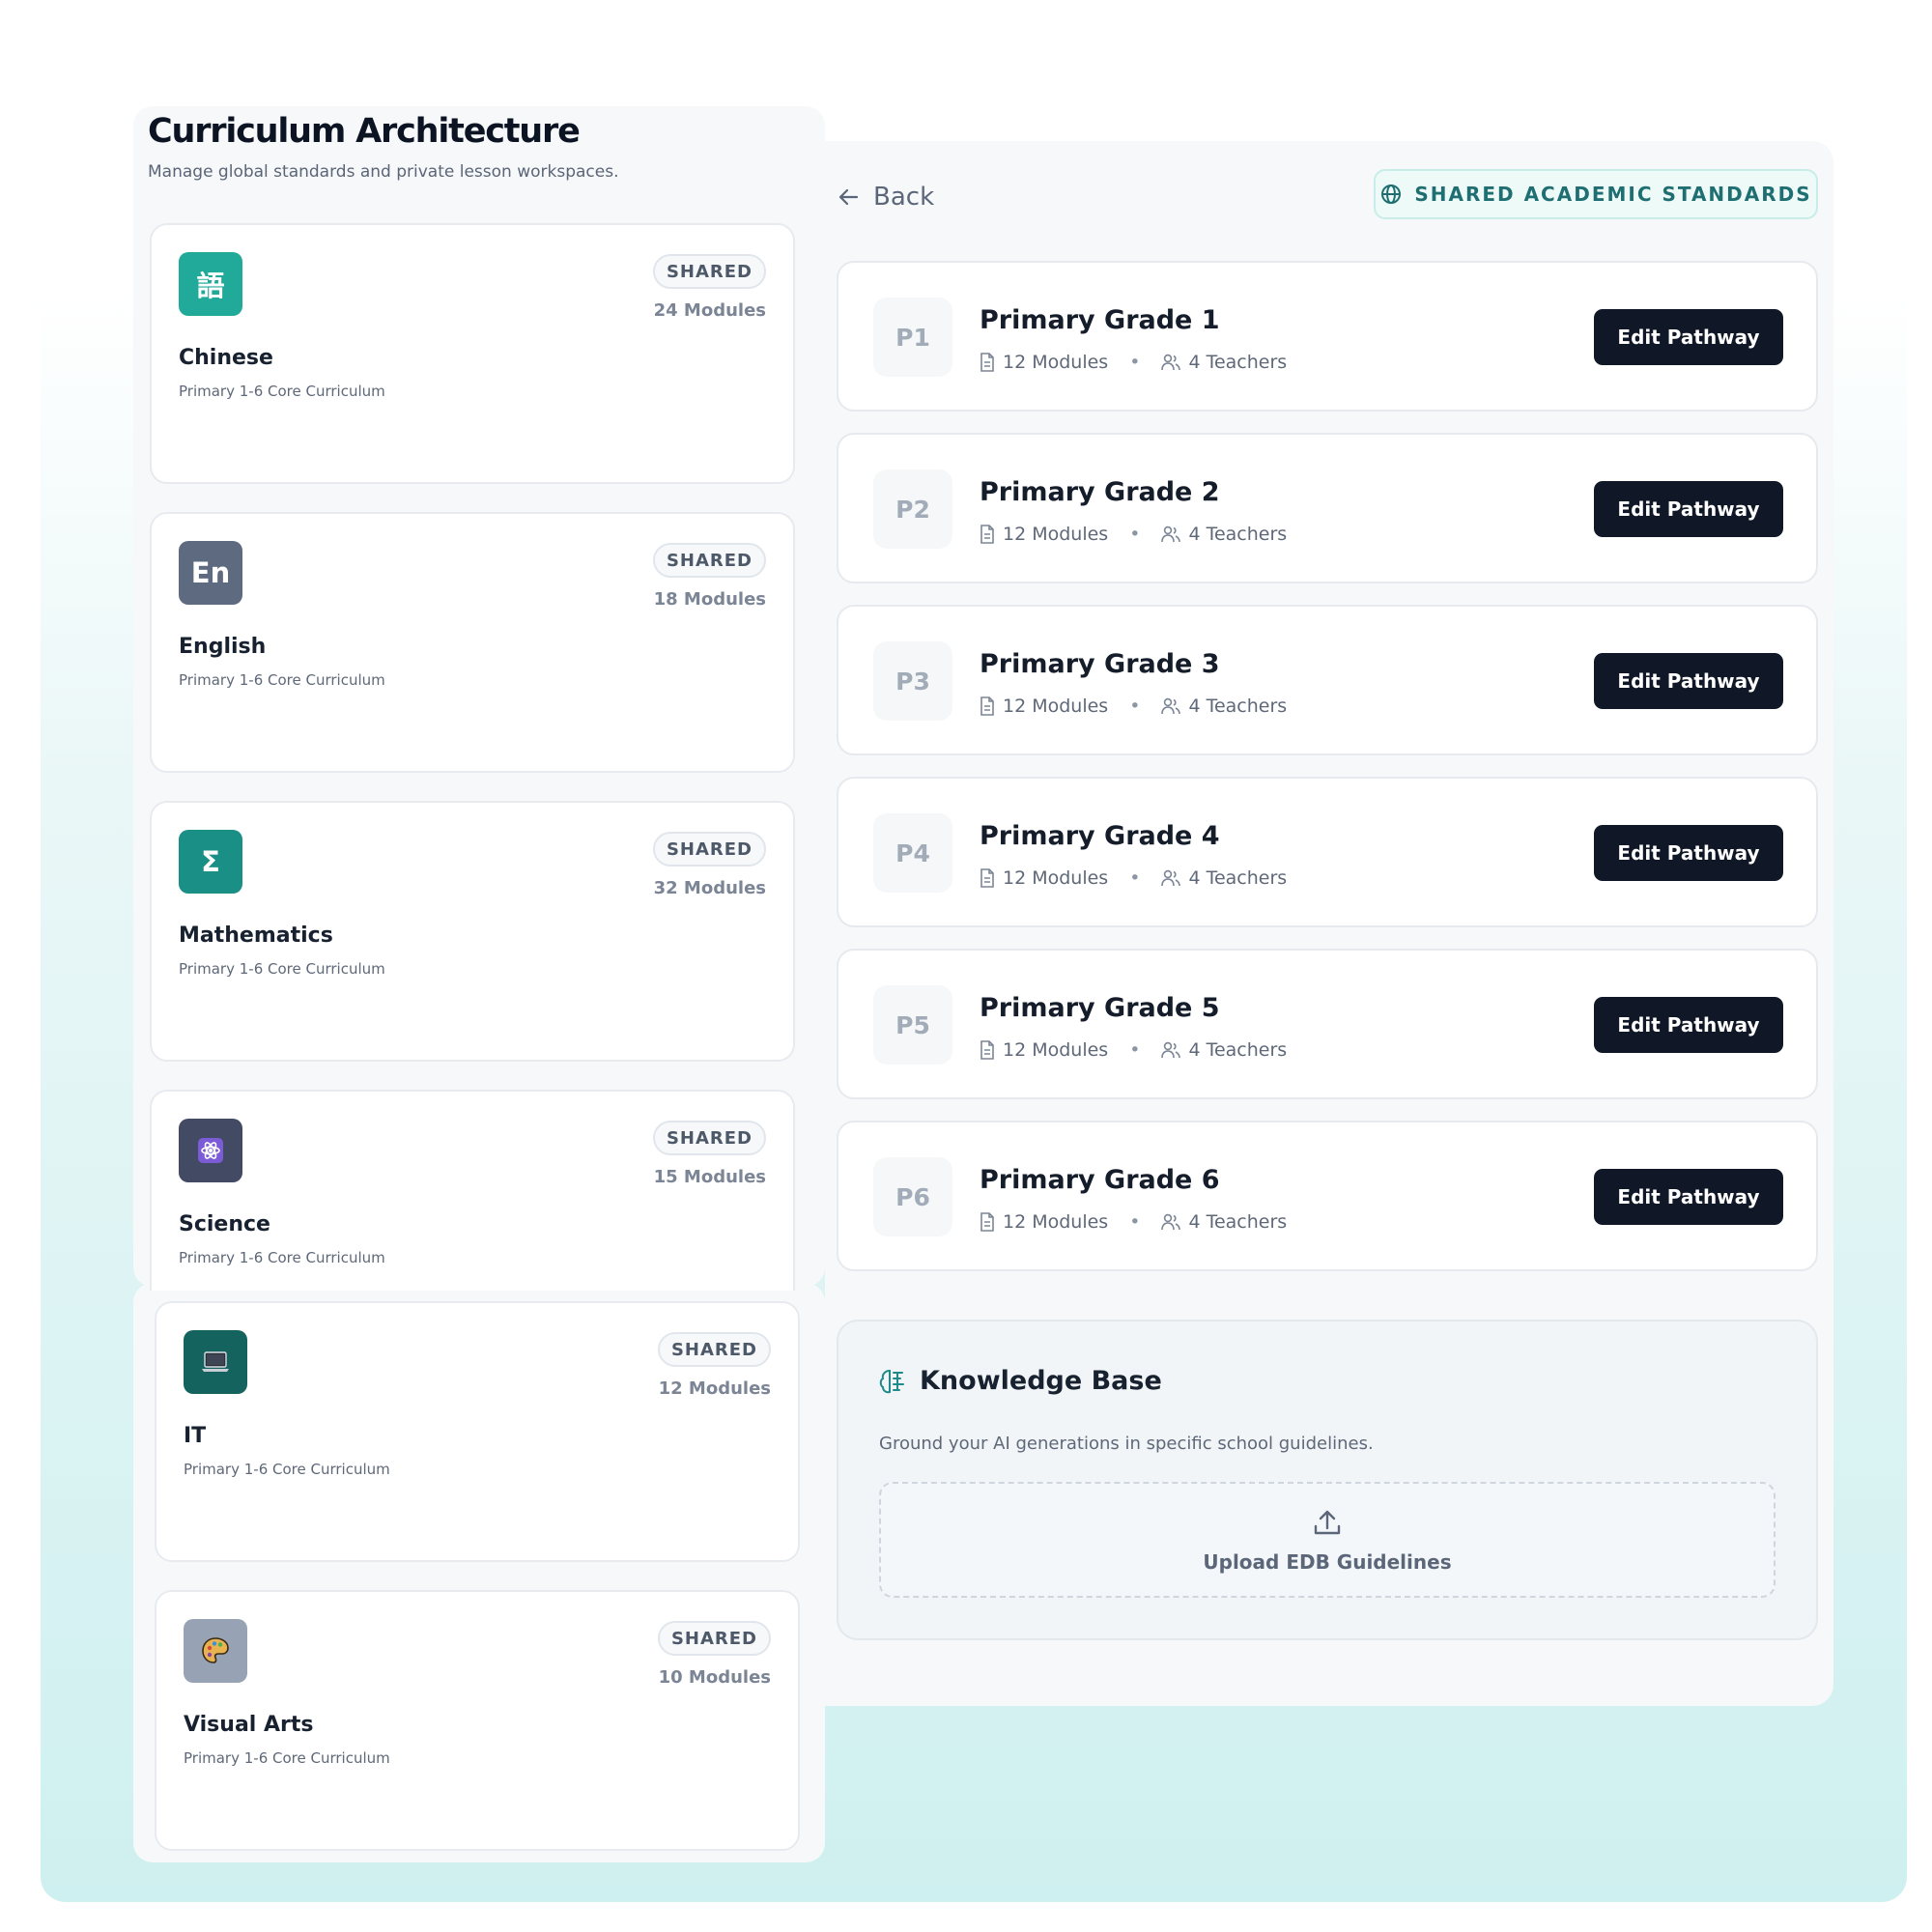 The height and width of the screenshot is (1932, 1932). I want to click on grade-tag: P4, so click(912, 853).